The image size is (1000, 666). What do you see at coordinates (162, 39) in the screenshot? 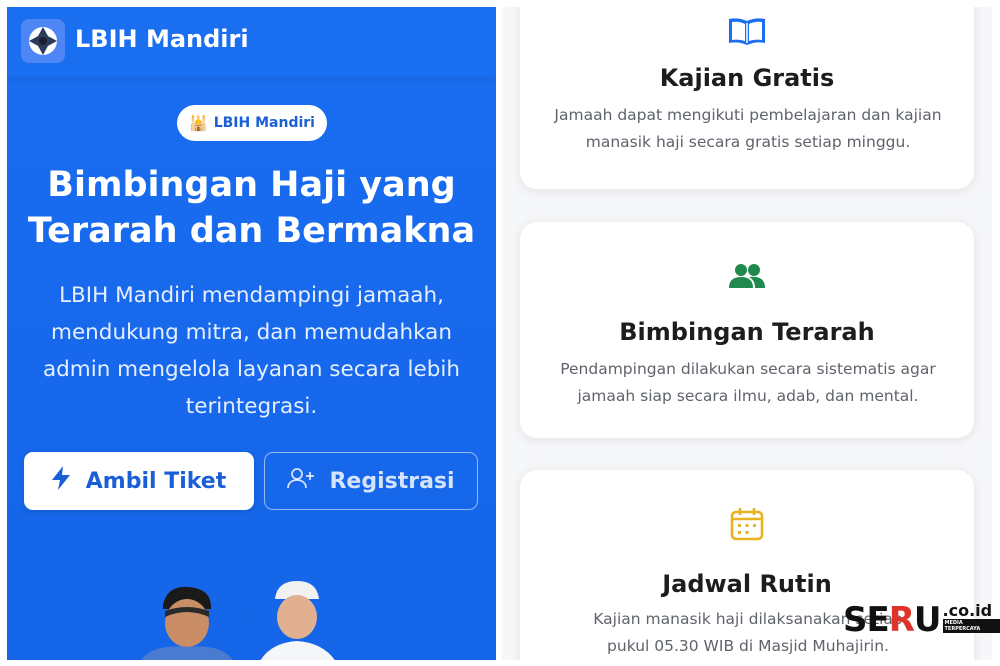
I see `brand-name: LBIH Mandiri` at bounding box center [162, 39].